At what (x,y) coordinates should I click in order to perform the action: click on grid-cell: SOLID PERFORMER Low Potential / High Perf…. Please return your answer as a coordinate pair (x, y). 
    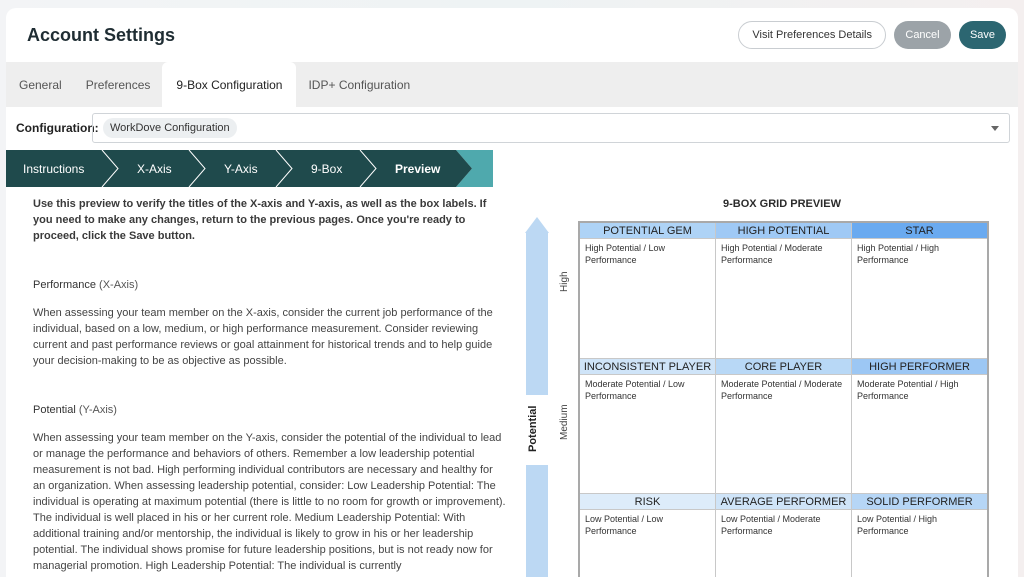
    Looking at the image, I should click on (919, 535).